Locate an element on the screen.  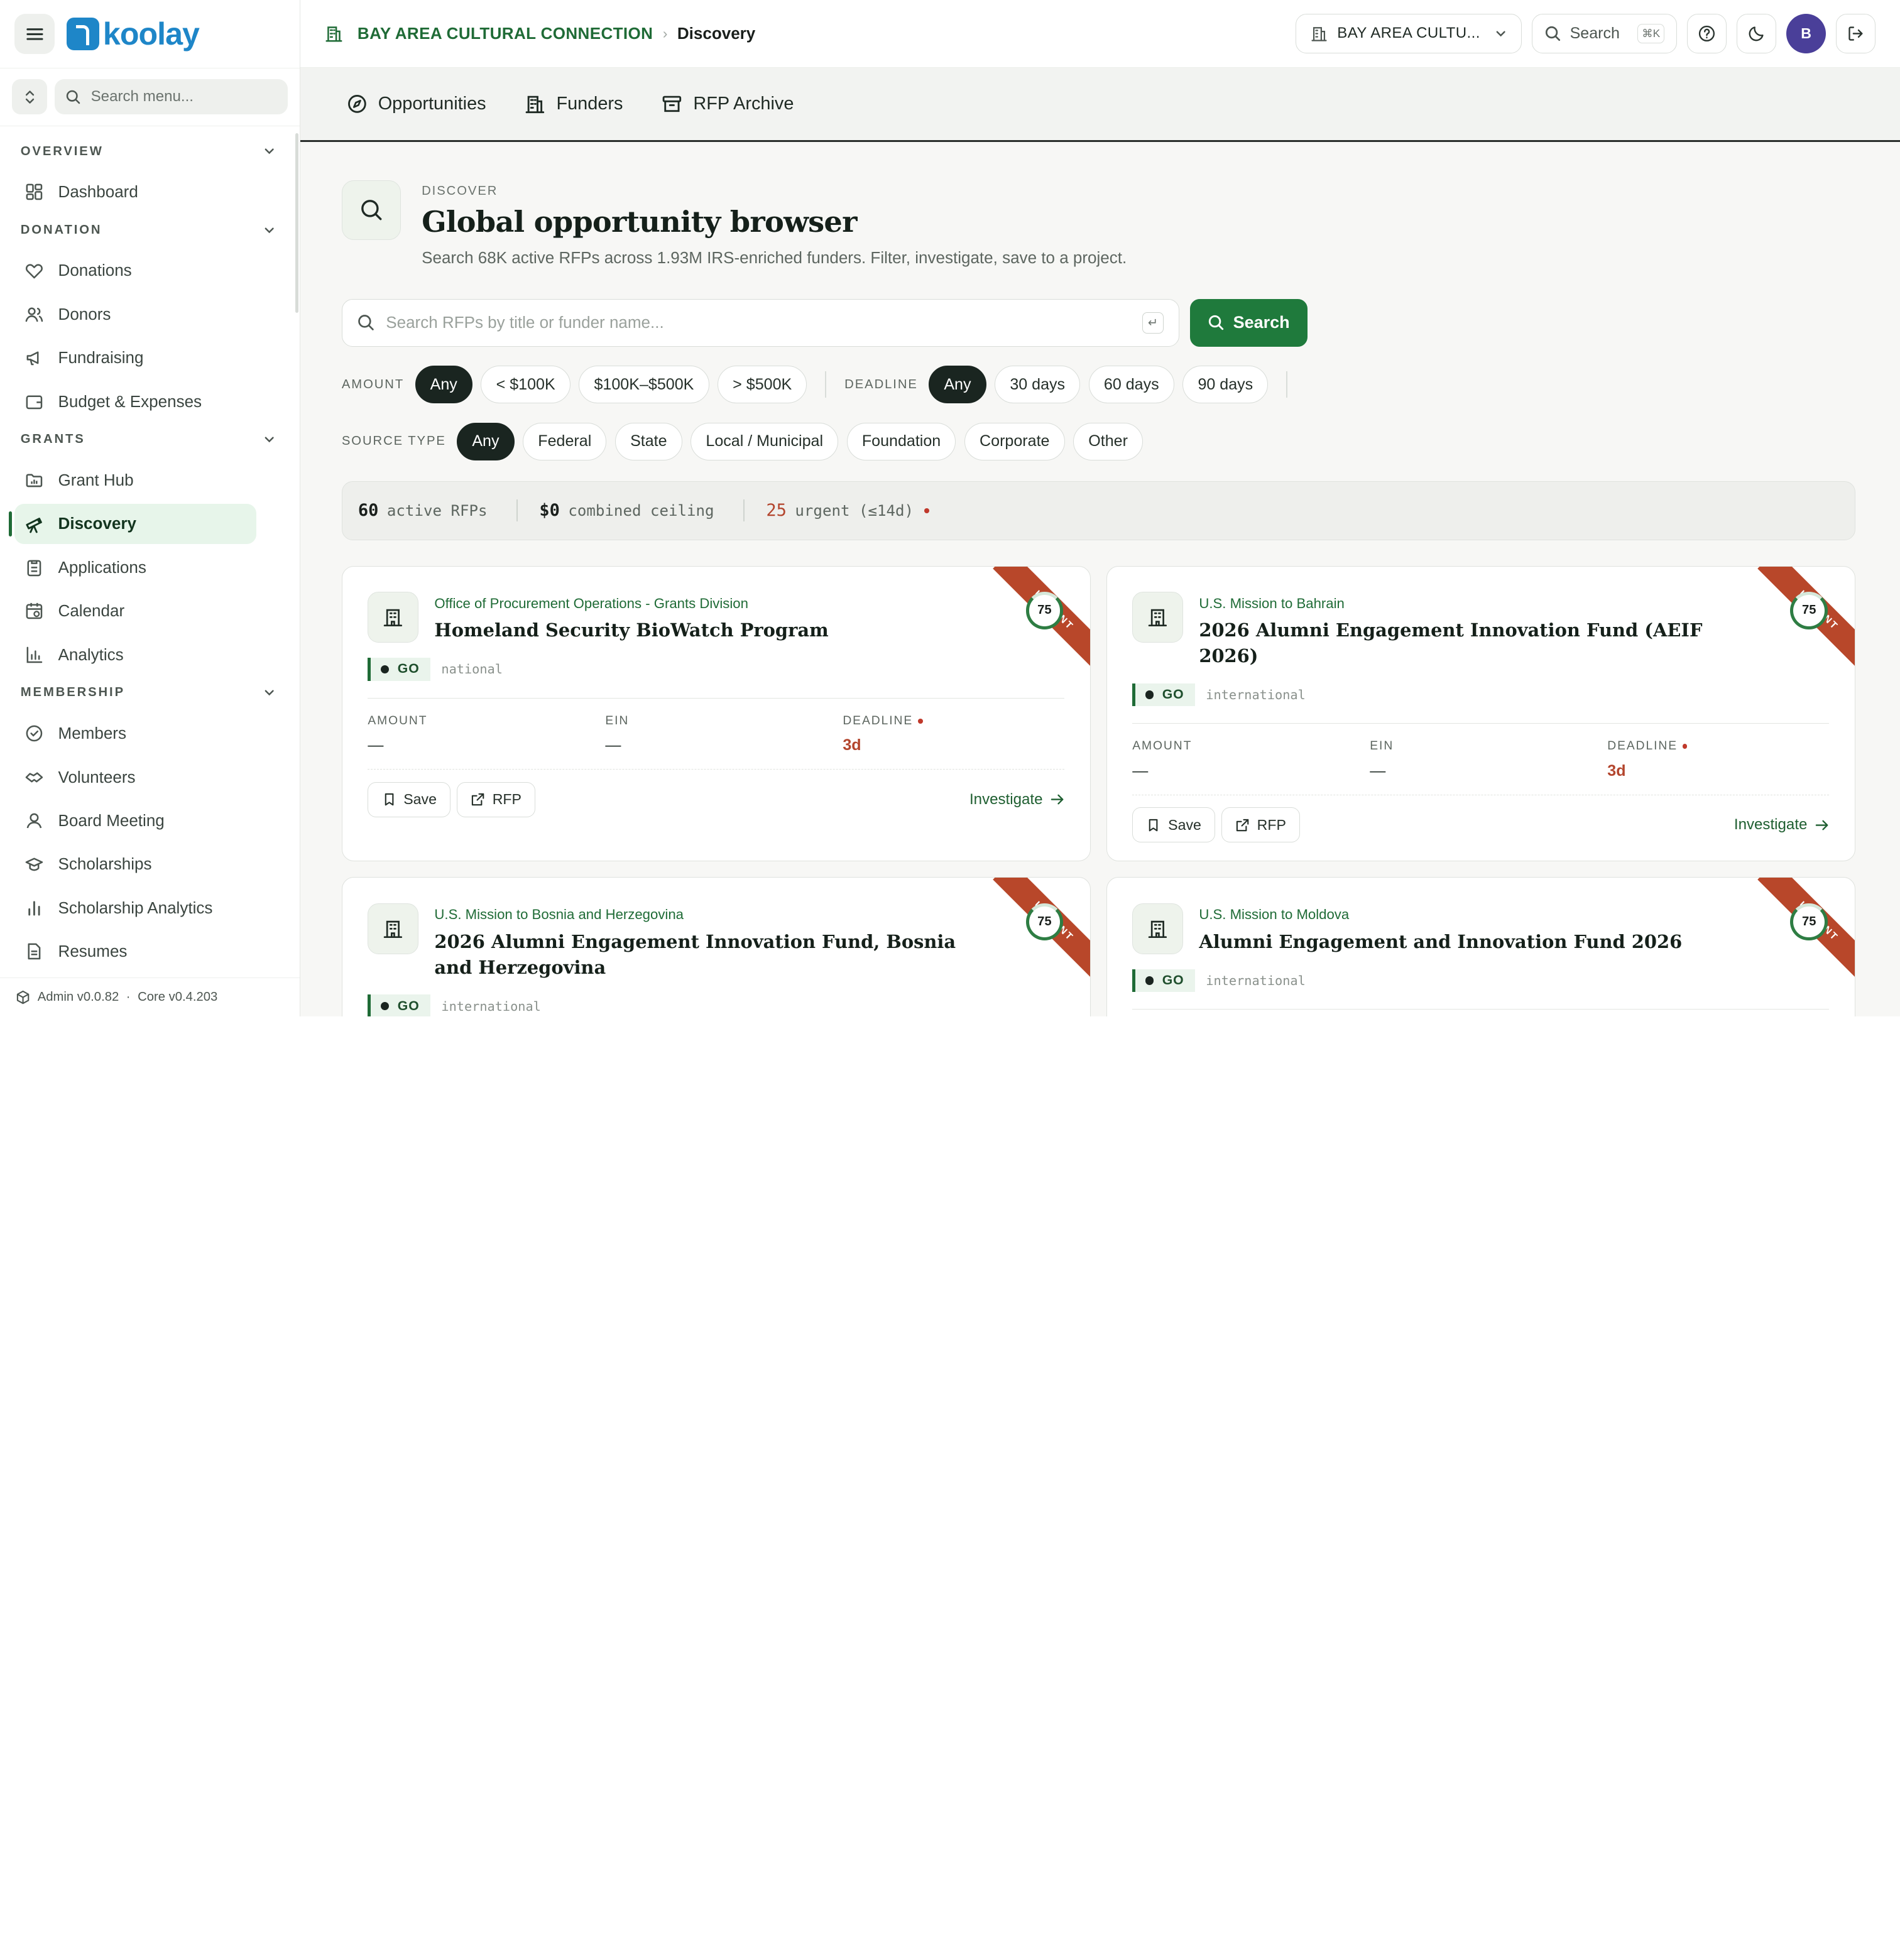
funder-name: U.S. Mission to Bosnia and Herzegovina is located at coordinates (701, 914).